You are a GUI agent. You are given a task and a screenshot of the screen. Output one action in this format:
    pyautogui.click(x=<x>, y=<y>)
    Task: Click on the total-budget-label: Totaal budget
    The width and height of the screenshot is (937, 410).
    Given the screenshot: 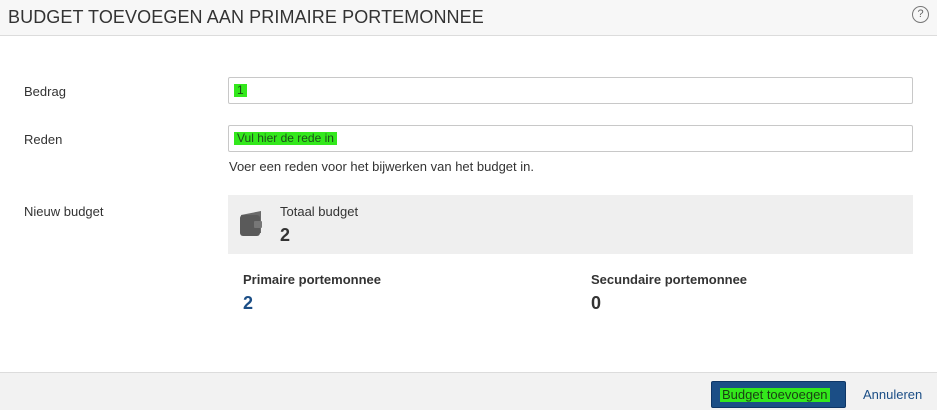 What is the action you would take?
    pyautogui.click(x=319, y=211)
    